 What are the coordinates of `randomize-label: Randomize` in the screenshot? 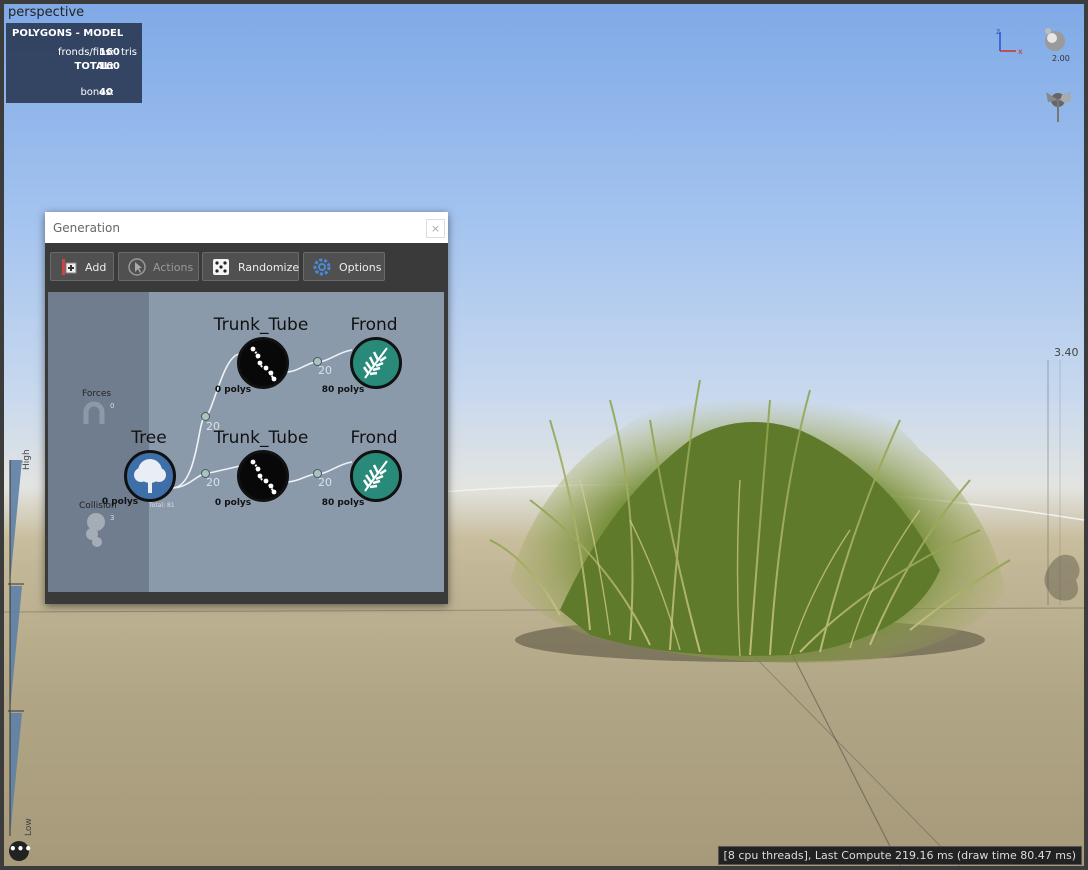 It's located at (269, 267).